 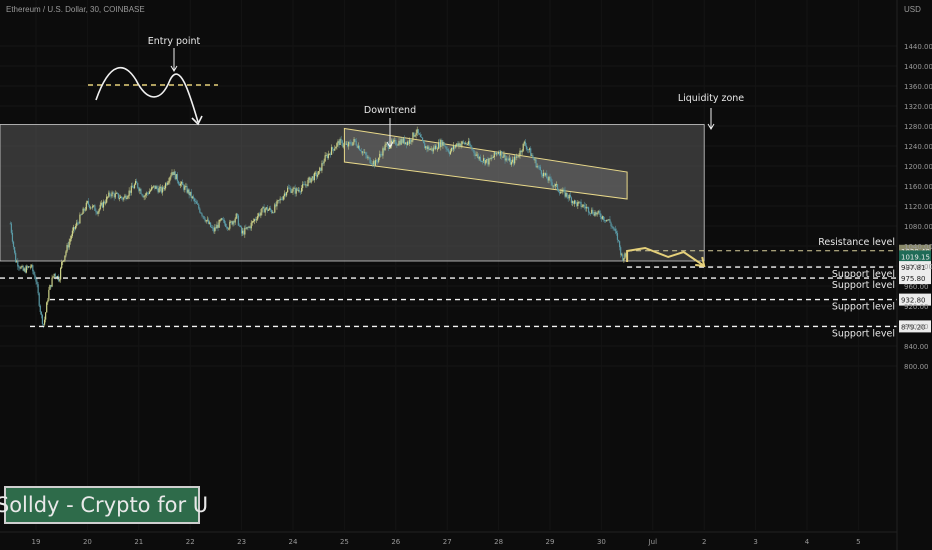 I want to click on y-tick-label: 1320.00, so click(x=918, y=107).